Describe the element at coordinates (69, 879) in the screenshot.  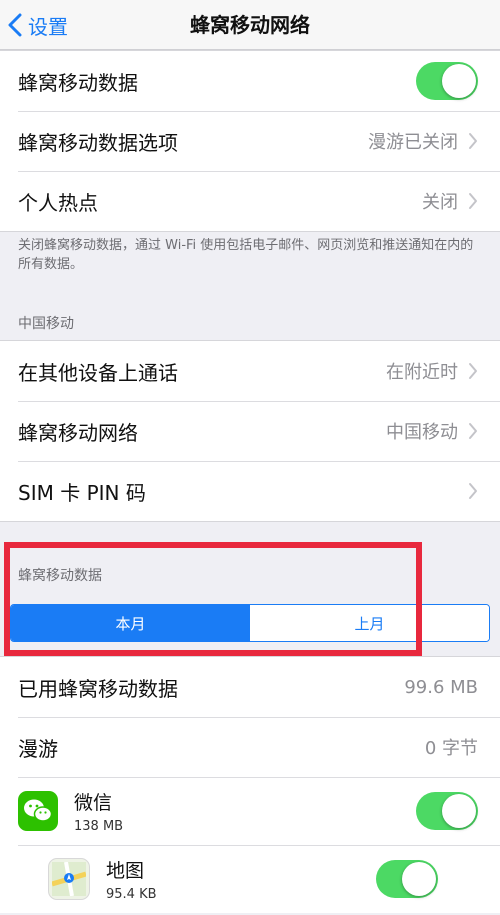
I see `maps-icon` at that location.